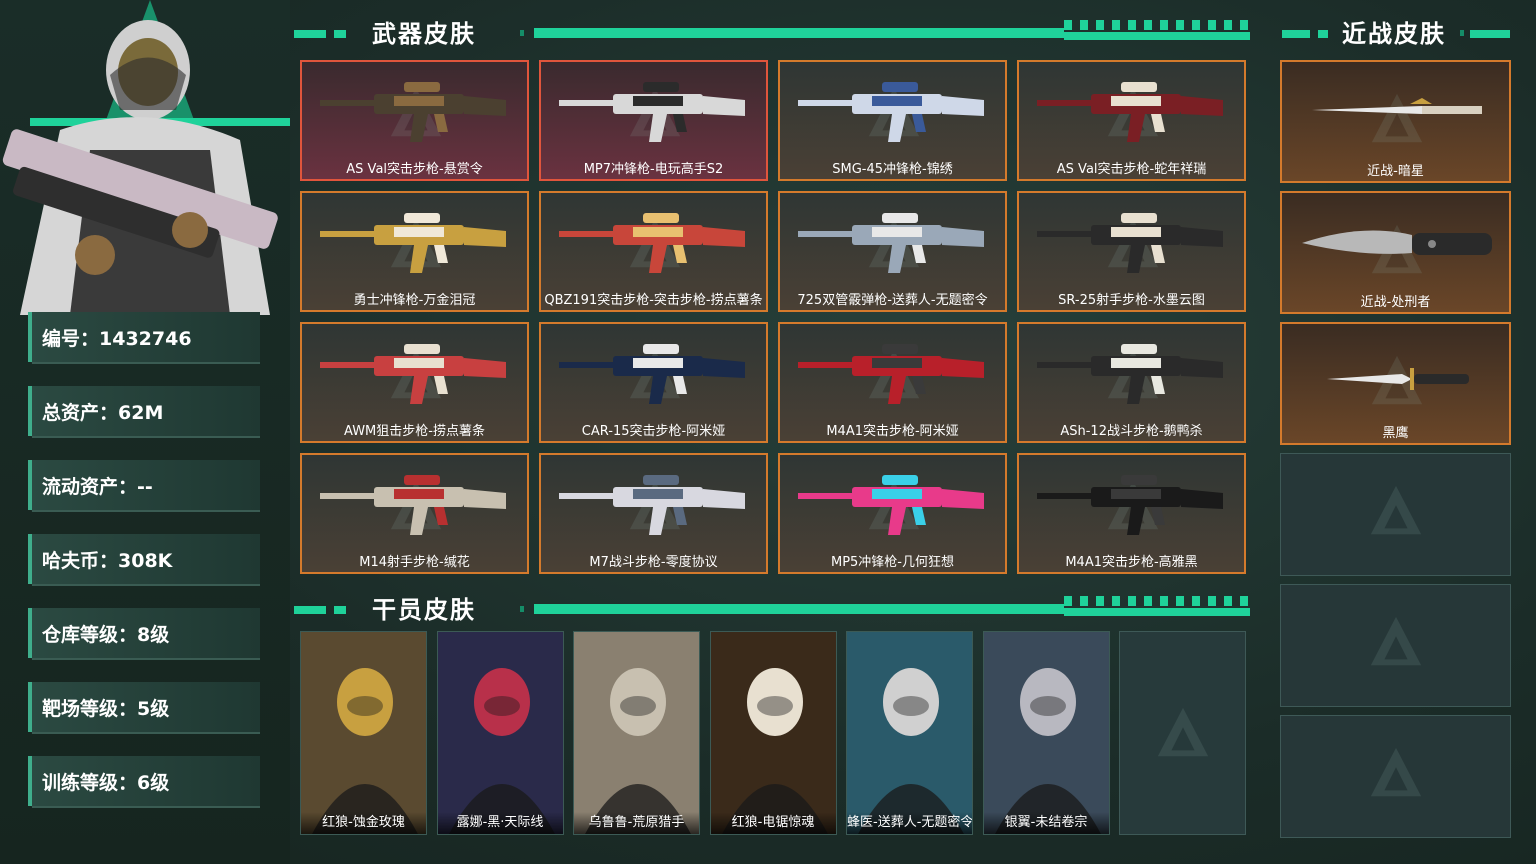 The width and height of the screenshot is (1536, 864). I want to click on stat-text: 编号：1432746, so click(117, 337).